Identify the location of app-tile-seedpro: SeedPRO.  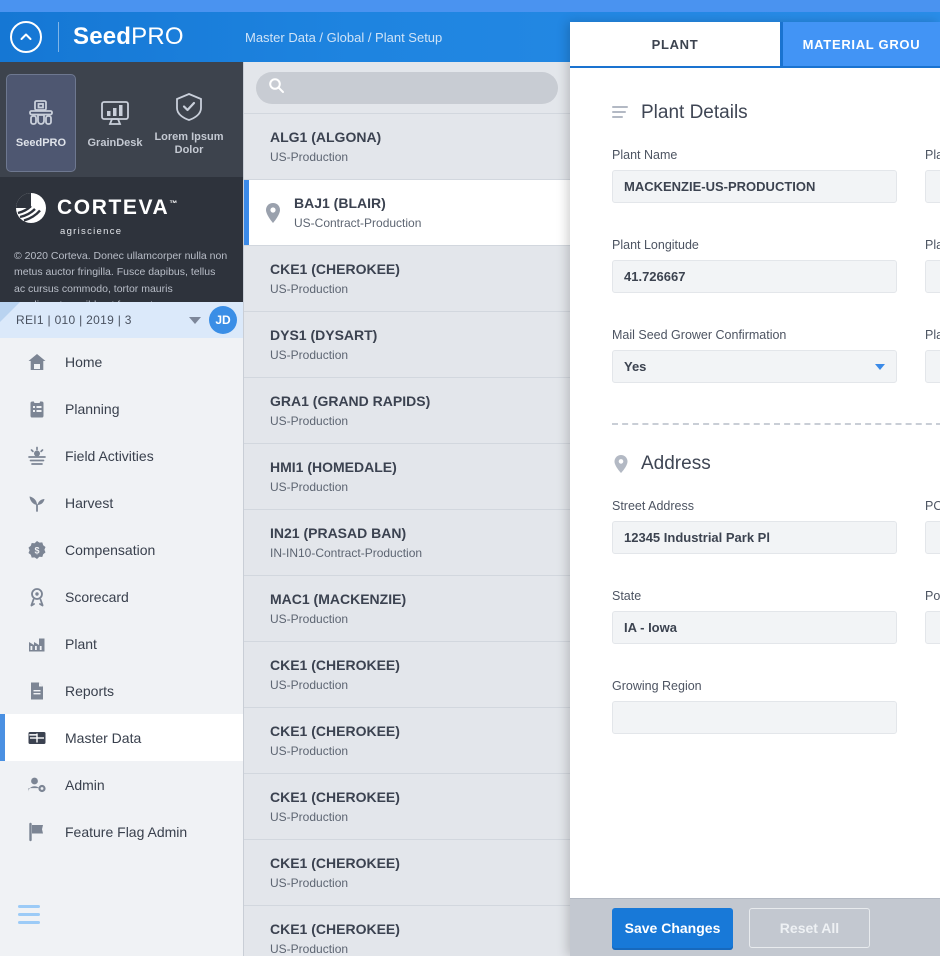
(41, 122).